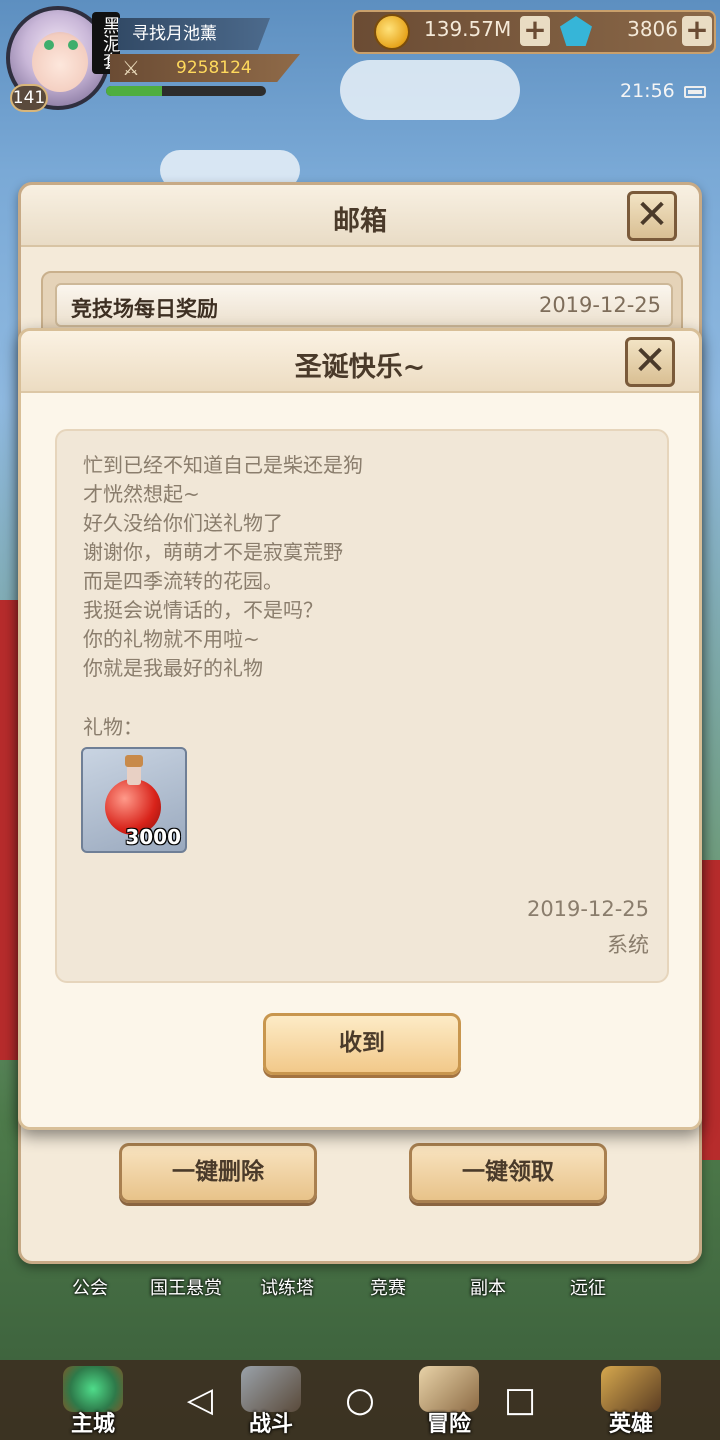 This screenshot has width=720, height=1440. What do you see at coordinates (29, 98) in the screenshot?
I see `level-badge: 141` at bounding box center [29, 98].